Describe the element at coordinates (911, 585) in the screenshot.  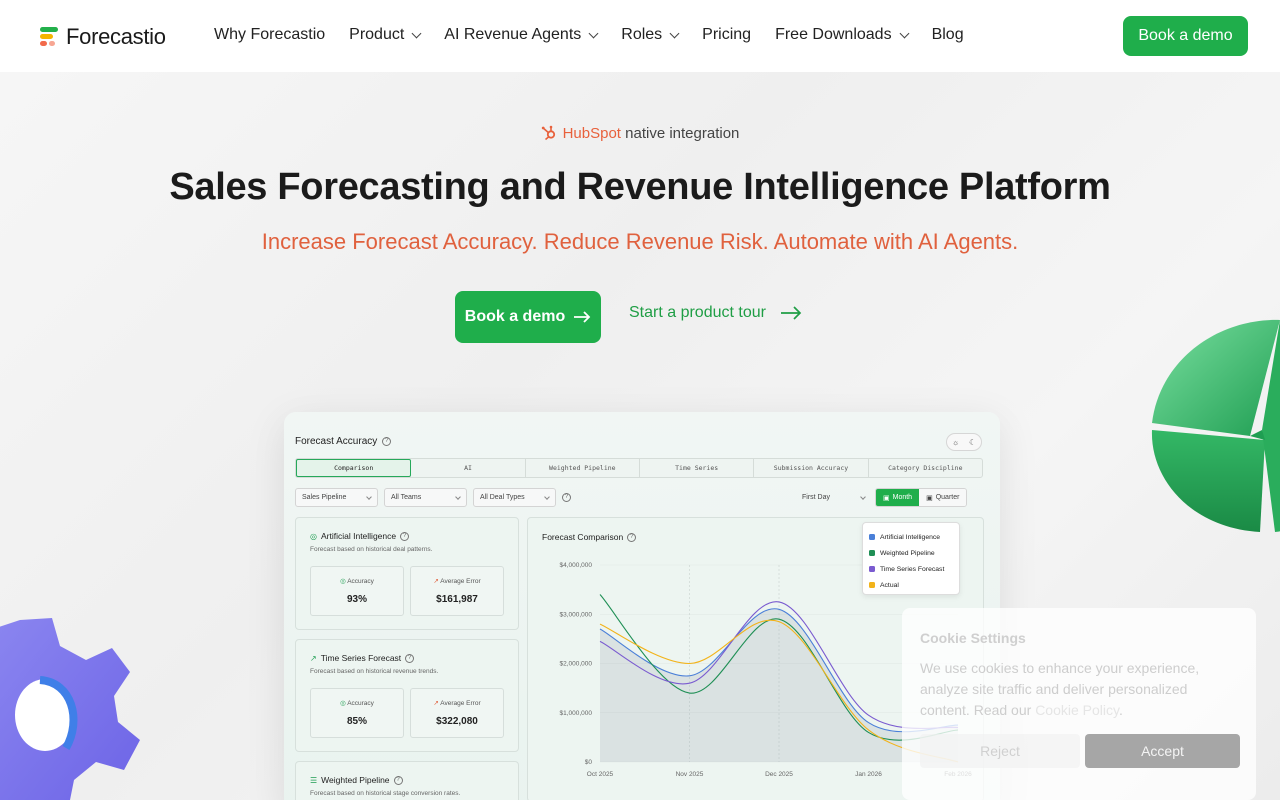
I see `legend-item: Actual` at that location.